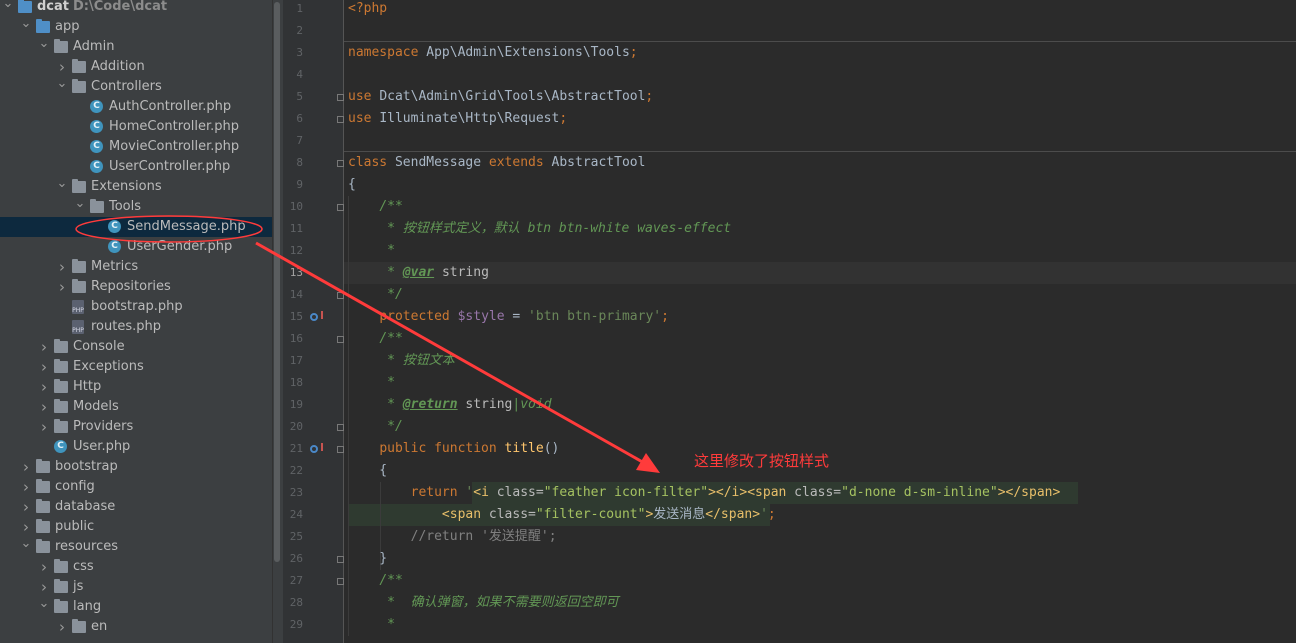 The width and height of the screenshot is (1296, 643). What do you see at coordinates (136, 207) in the screenshot?
I see `tree-item: ⌄ Tools` at bounding box center [136, 207].